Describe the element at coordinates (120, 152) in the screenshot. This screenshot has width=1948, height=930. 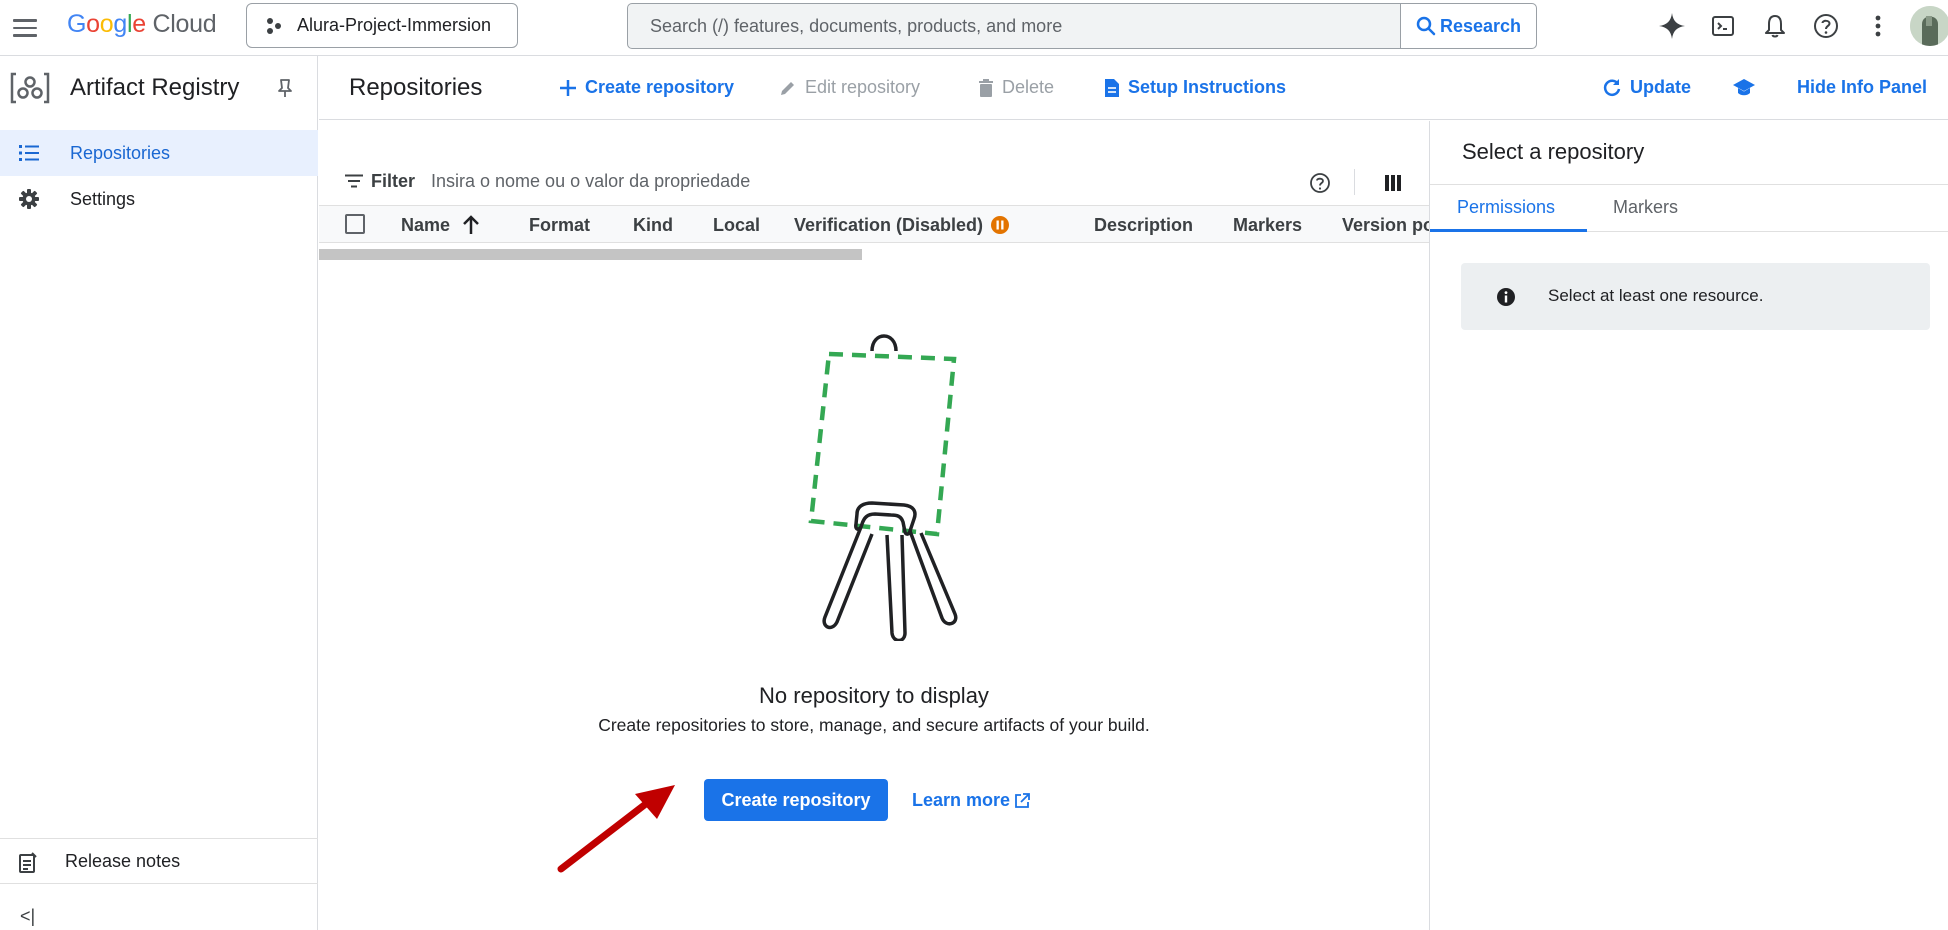
I see `sidebar-item-label: Repositories` at that location.